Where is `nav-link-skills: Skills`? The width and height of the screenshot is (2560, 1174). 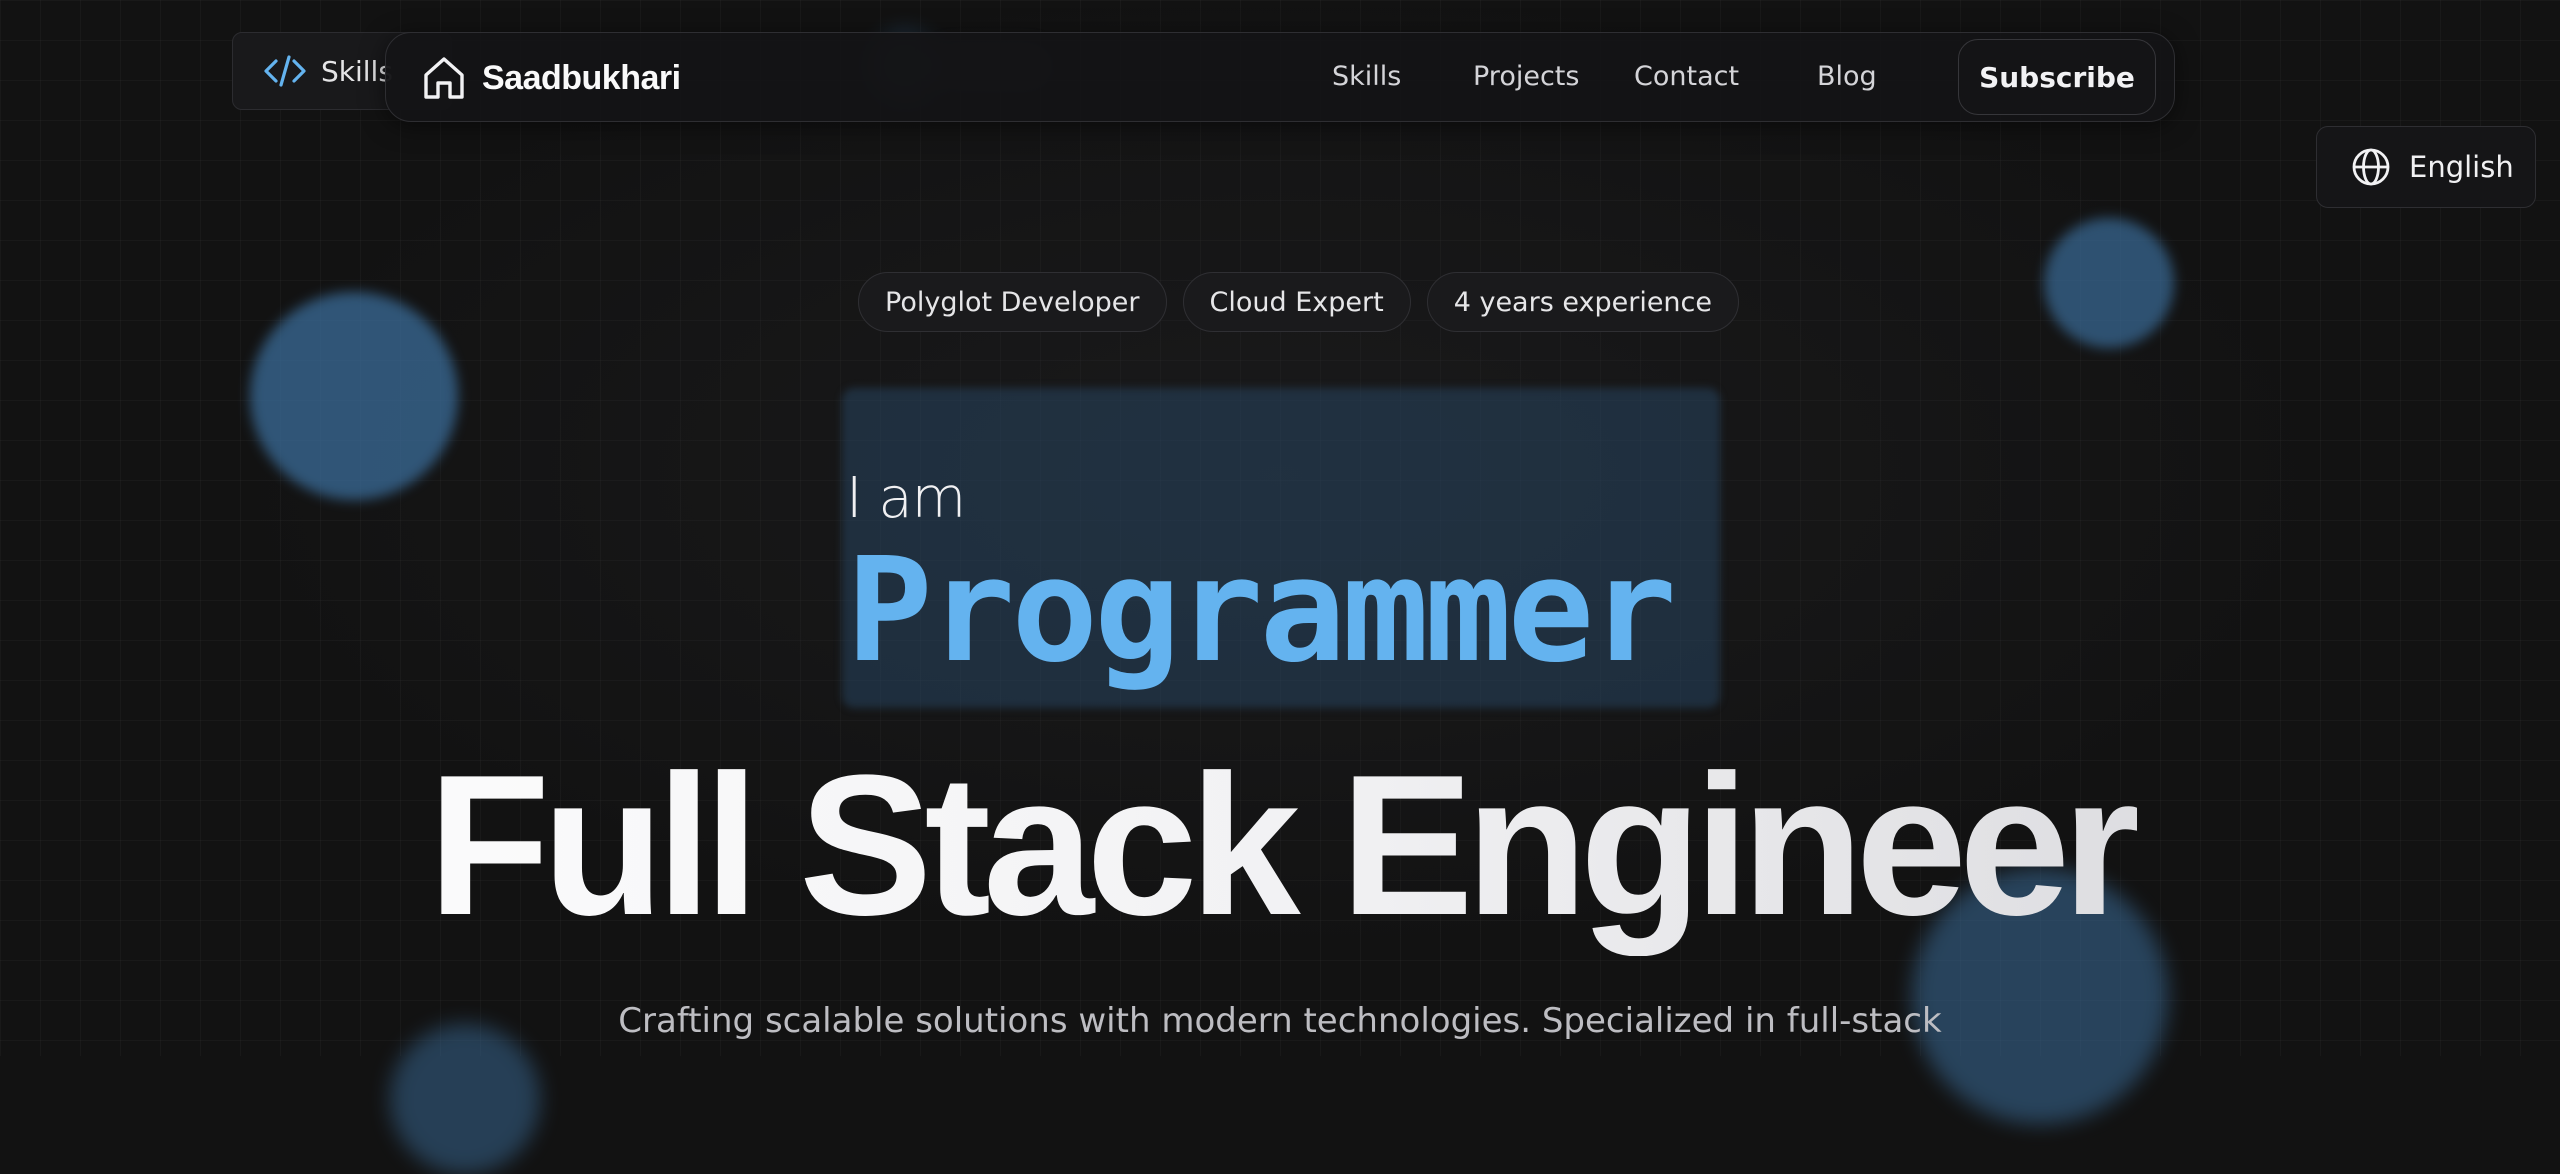 nav-link-skills: Skills is located at coordinates (1366, 76).